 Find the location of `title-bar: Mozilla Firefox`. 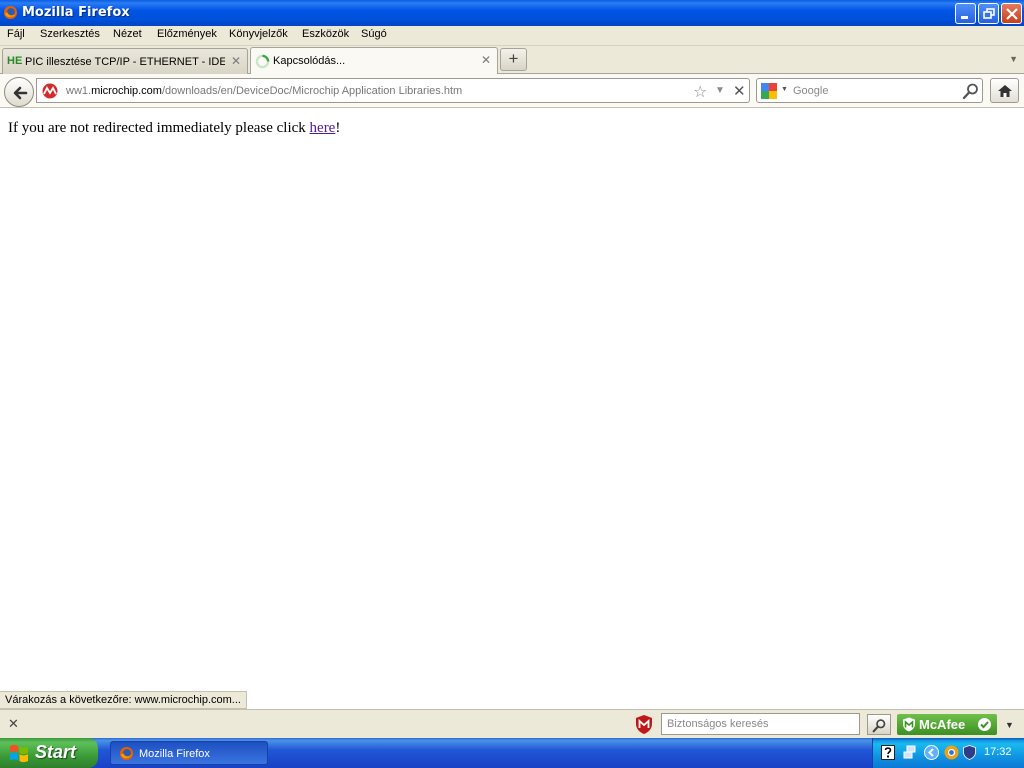

title-bar: Mozilla Firefox is located at coordinates (512, 13).